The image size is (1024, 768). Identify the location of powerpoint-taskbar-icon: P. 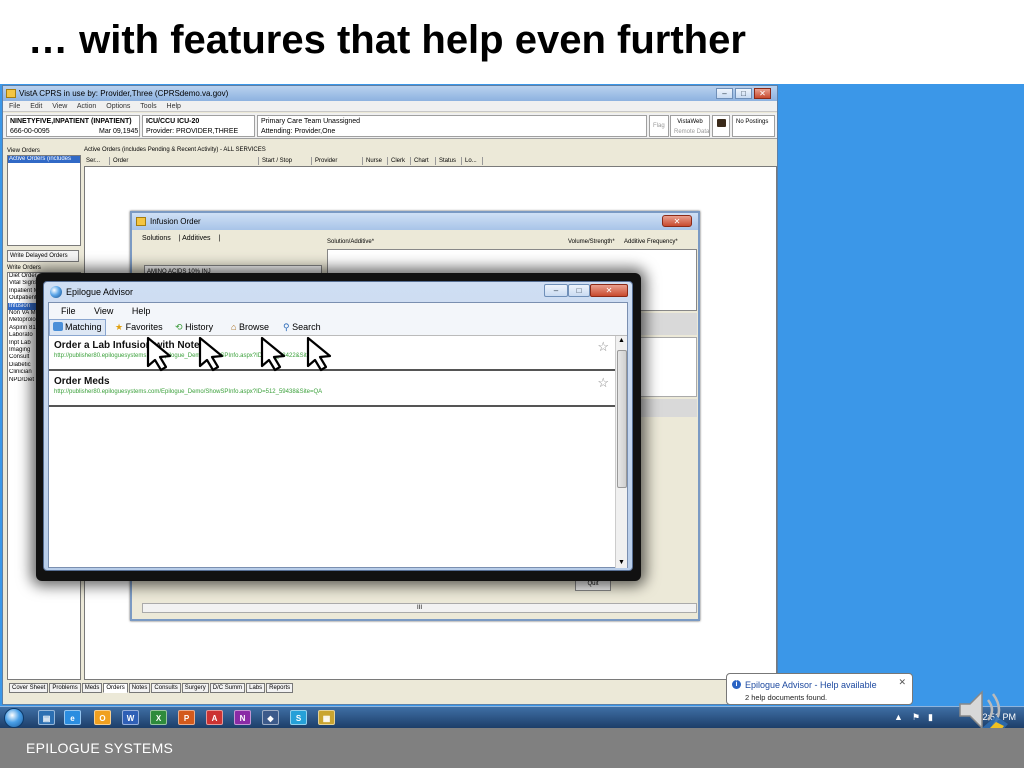
(186, 717).